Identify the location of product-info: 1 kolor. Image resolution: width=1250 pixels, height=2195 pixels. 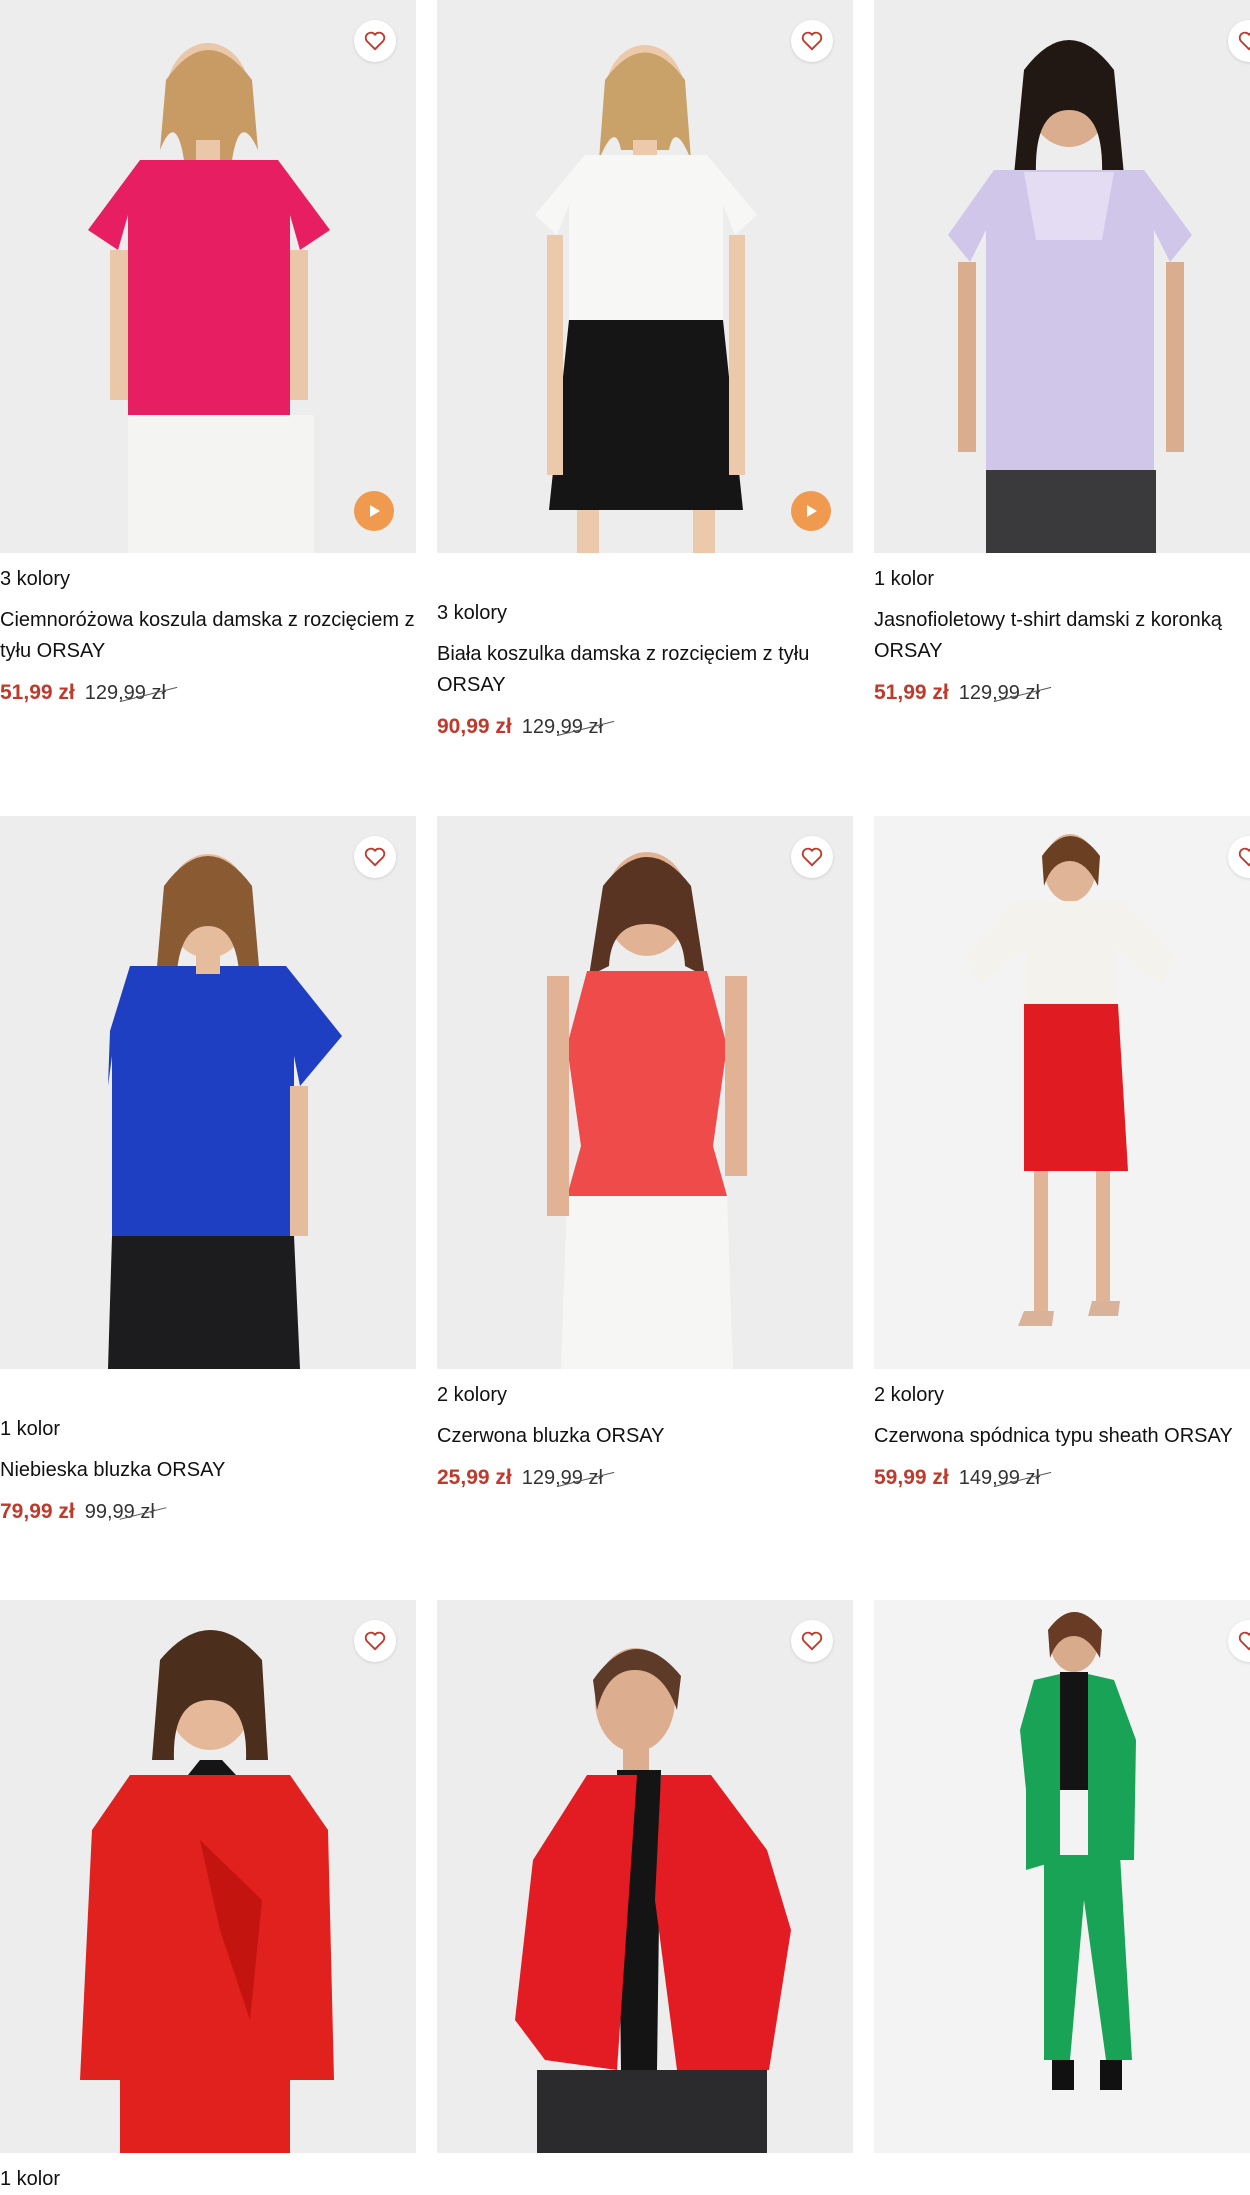
(208, 2172).